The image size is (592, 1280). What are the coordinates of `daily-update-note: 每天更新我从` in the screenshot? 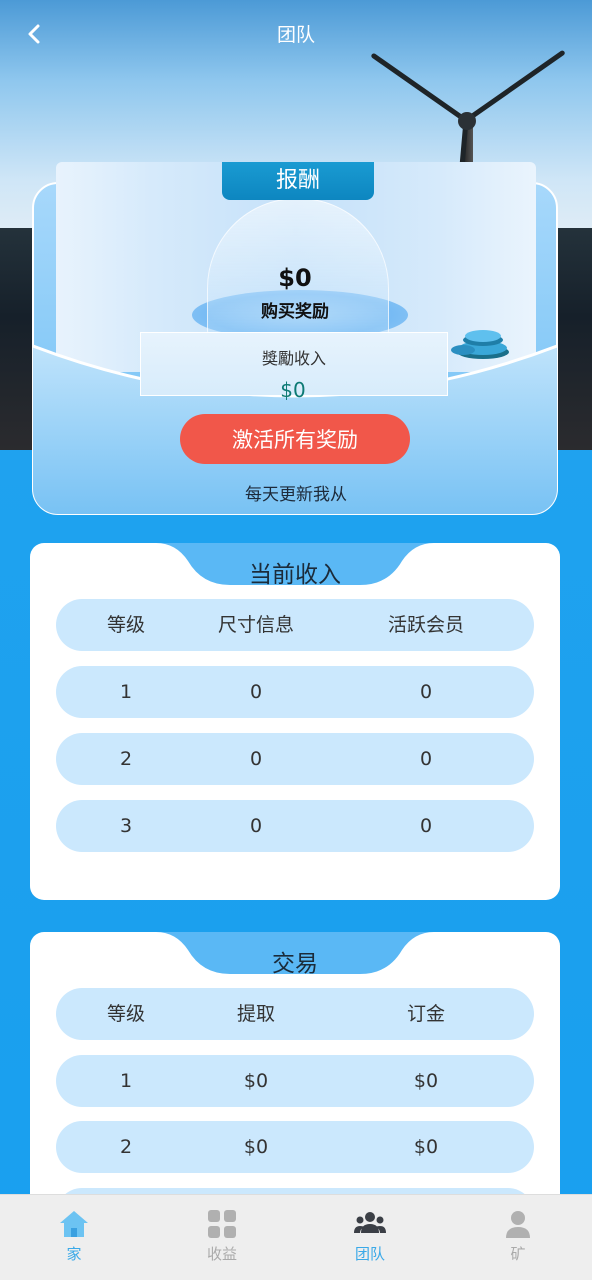 It's located at (296, 495).